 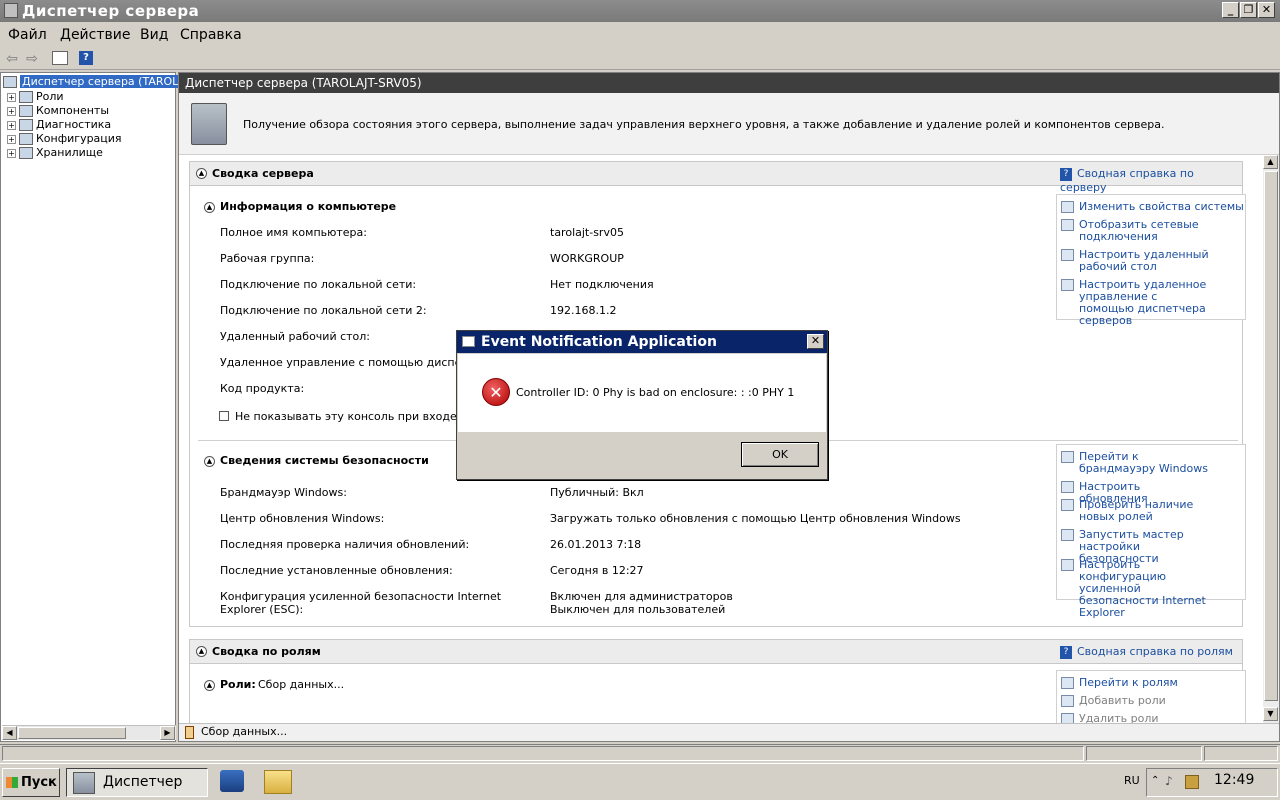 I want to click on security-label: Брандмауэр Windows:, so click(x=283, y=492).